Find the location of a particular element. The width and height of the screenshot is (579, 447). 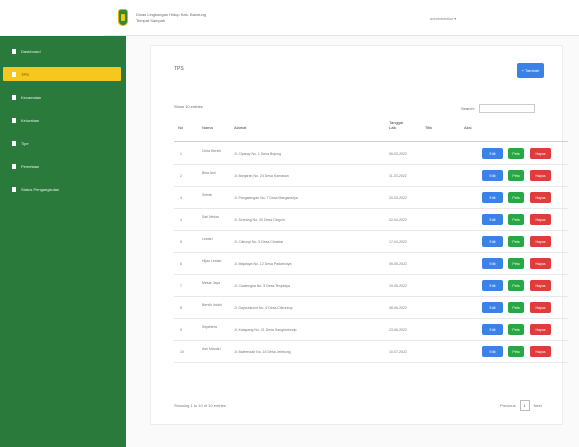

cell-alamat: Jl. Soreang No. 30 Desa Cingcin is located at coordinates (259, 220).